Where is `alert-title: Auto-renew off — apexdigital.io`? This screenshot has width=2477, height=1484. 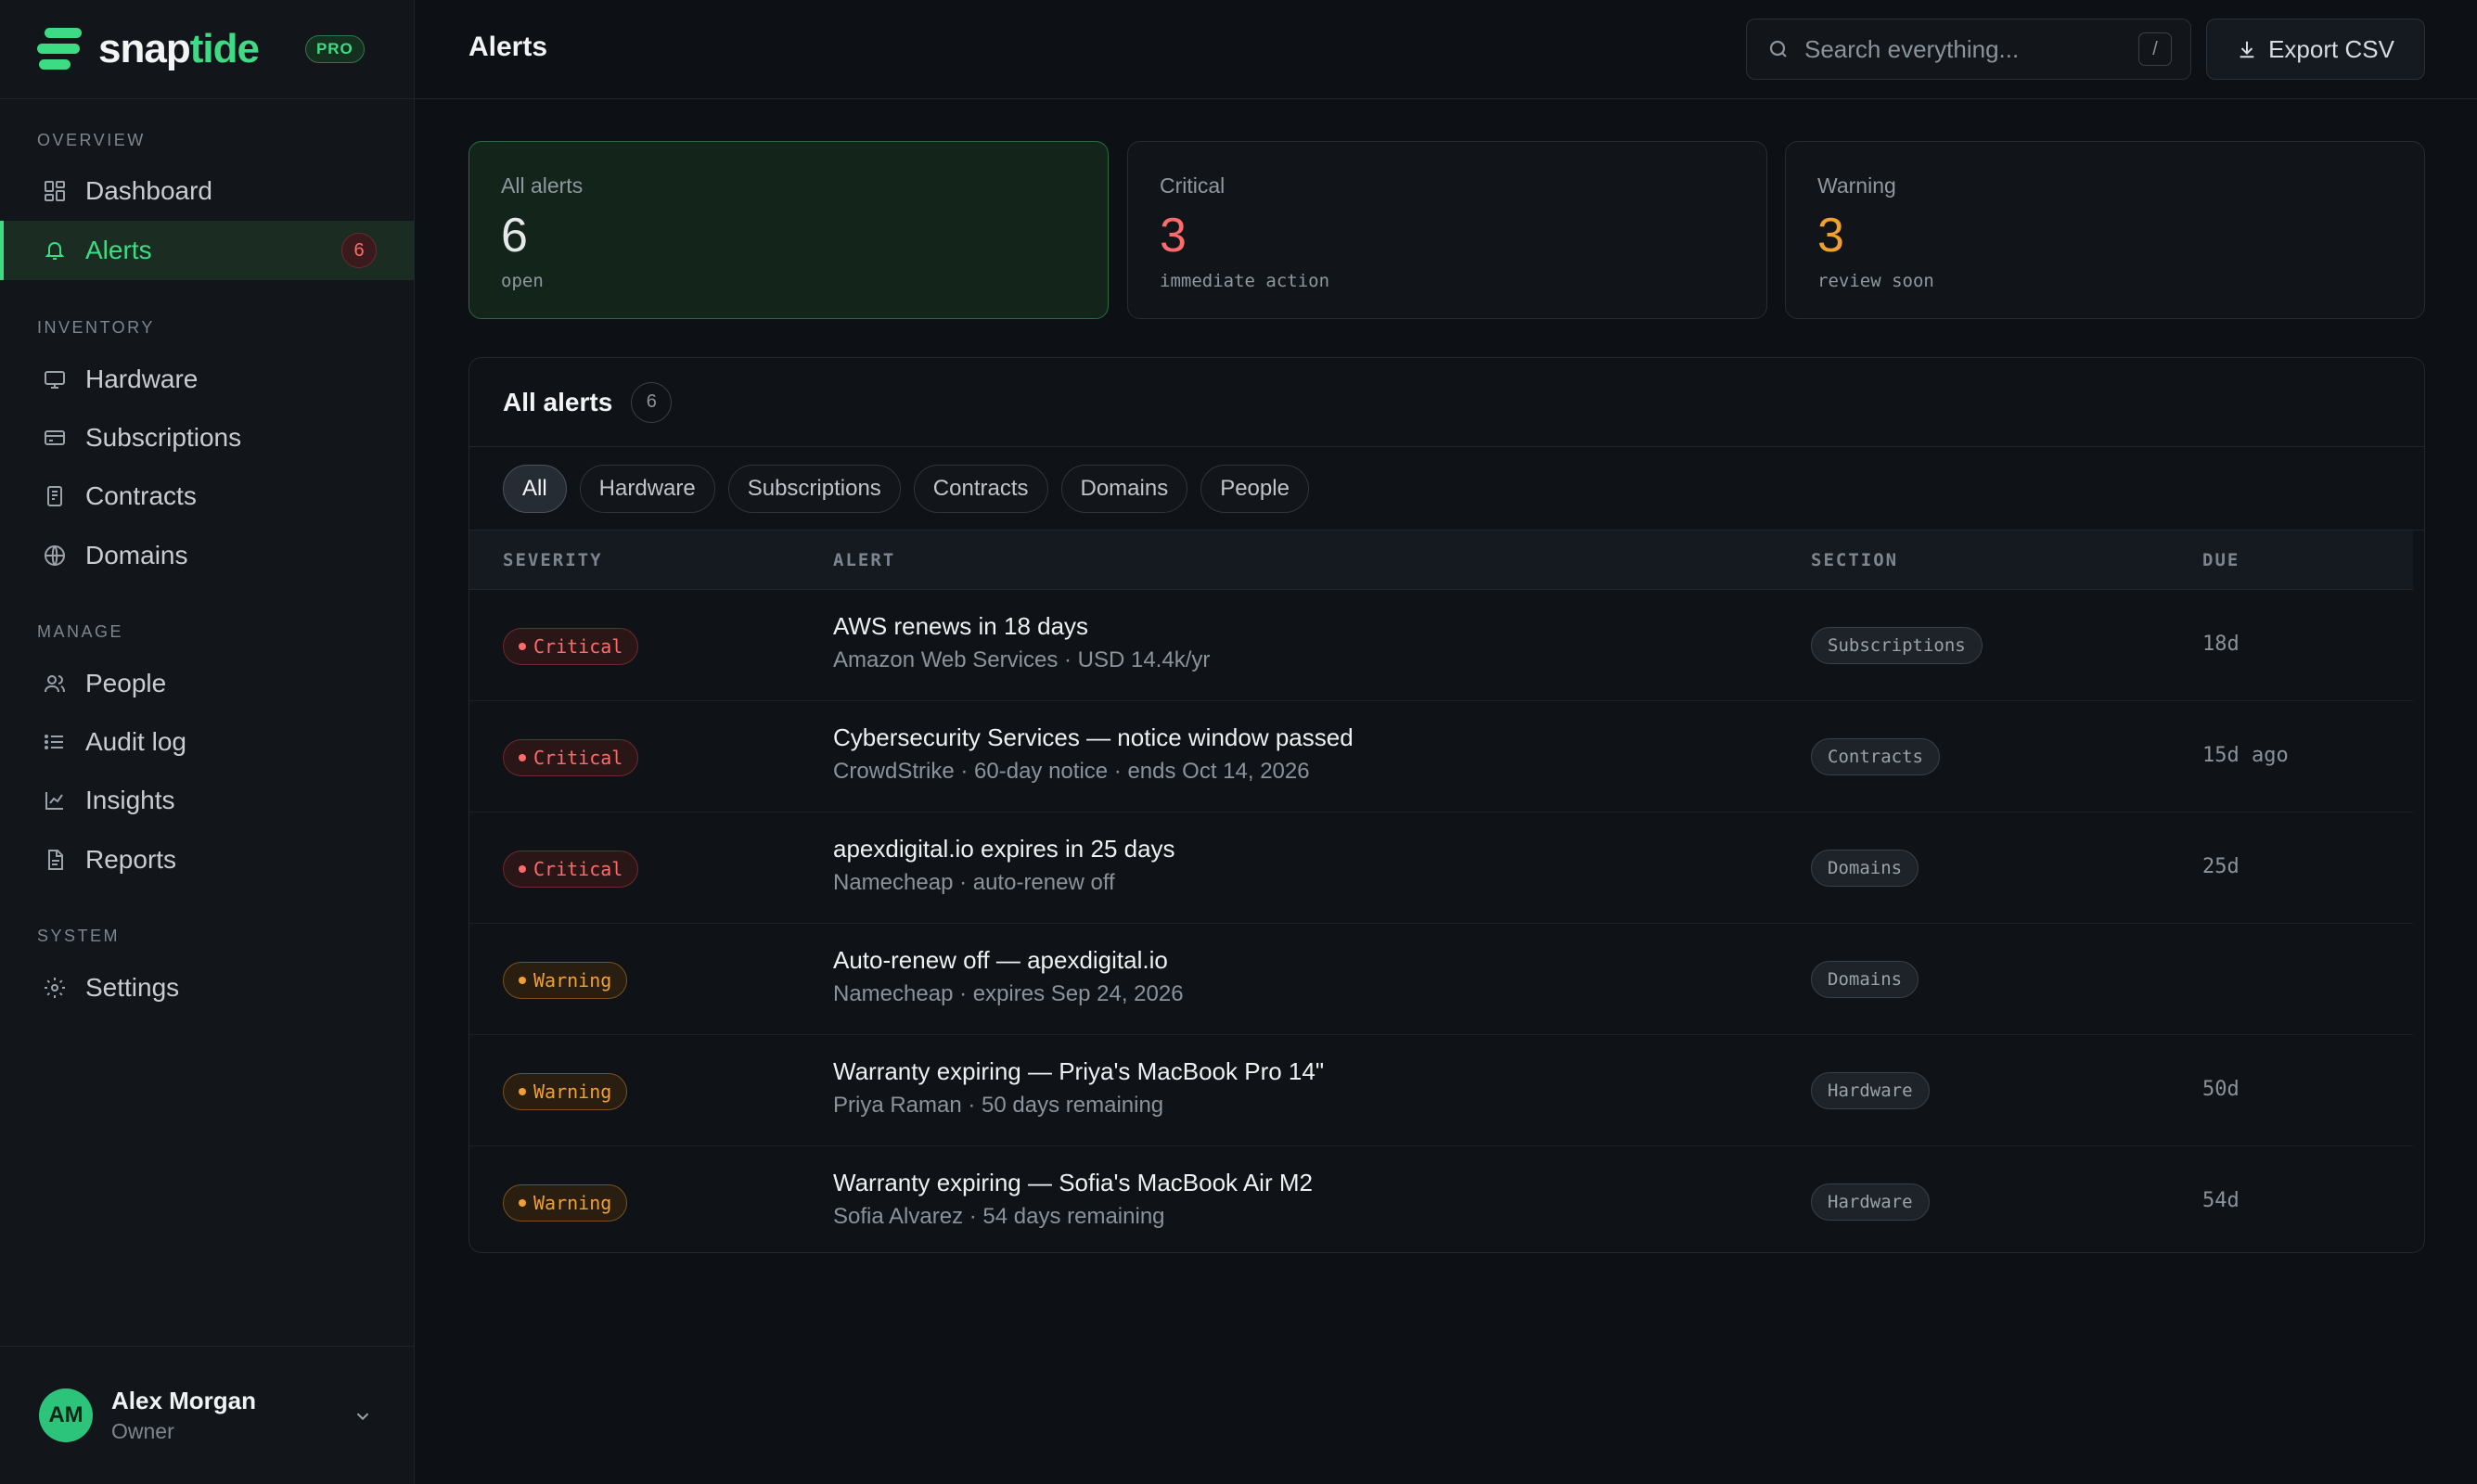 alert-title: Auto-renew off — apexdigital.io is located at coordinates (1000, 960).